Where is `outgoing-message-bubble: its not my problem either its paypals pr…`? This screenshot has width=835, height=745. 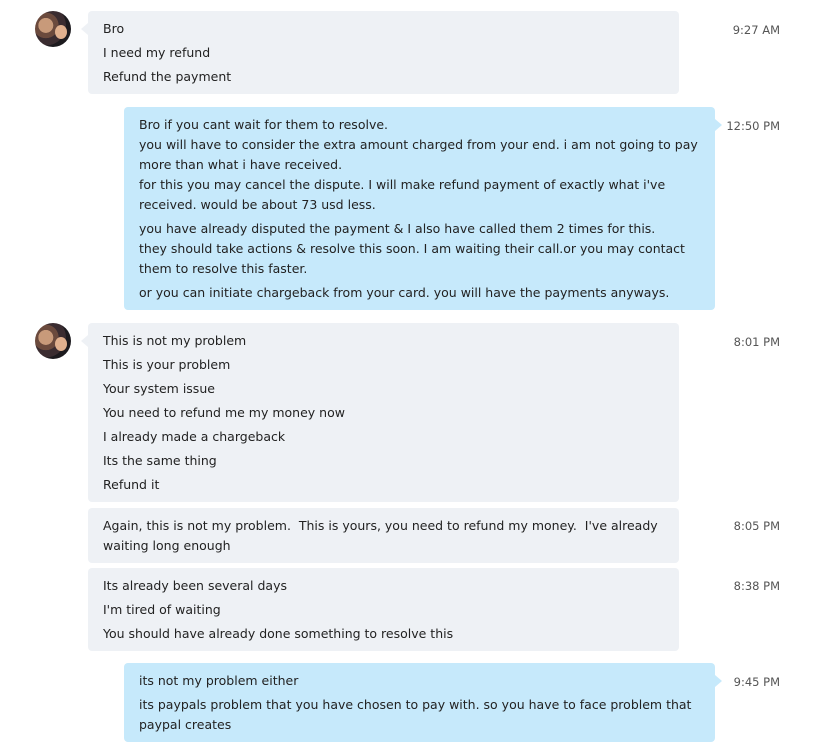
outgoing-message-bubble: its not my problem either its paypals pr… is located at coordinates (423, 702).